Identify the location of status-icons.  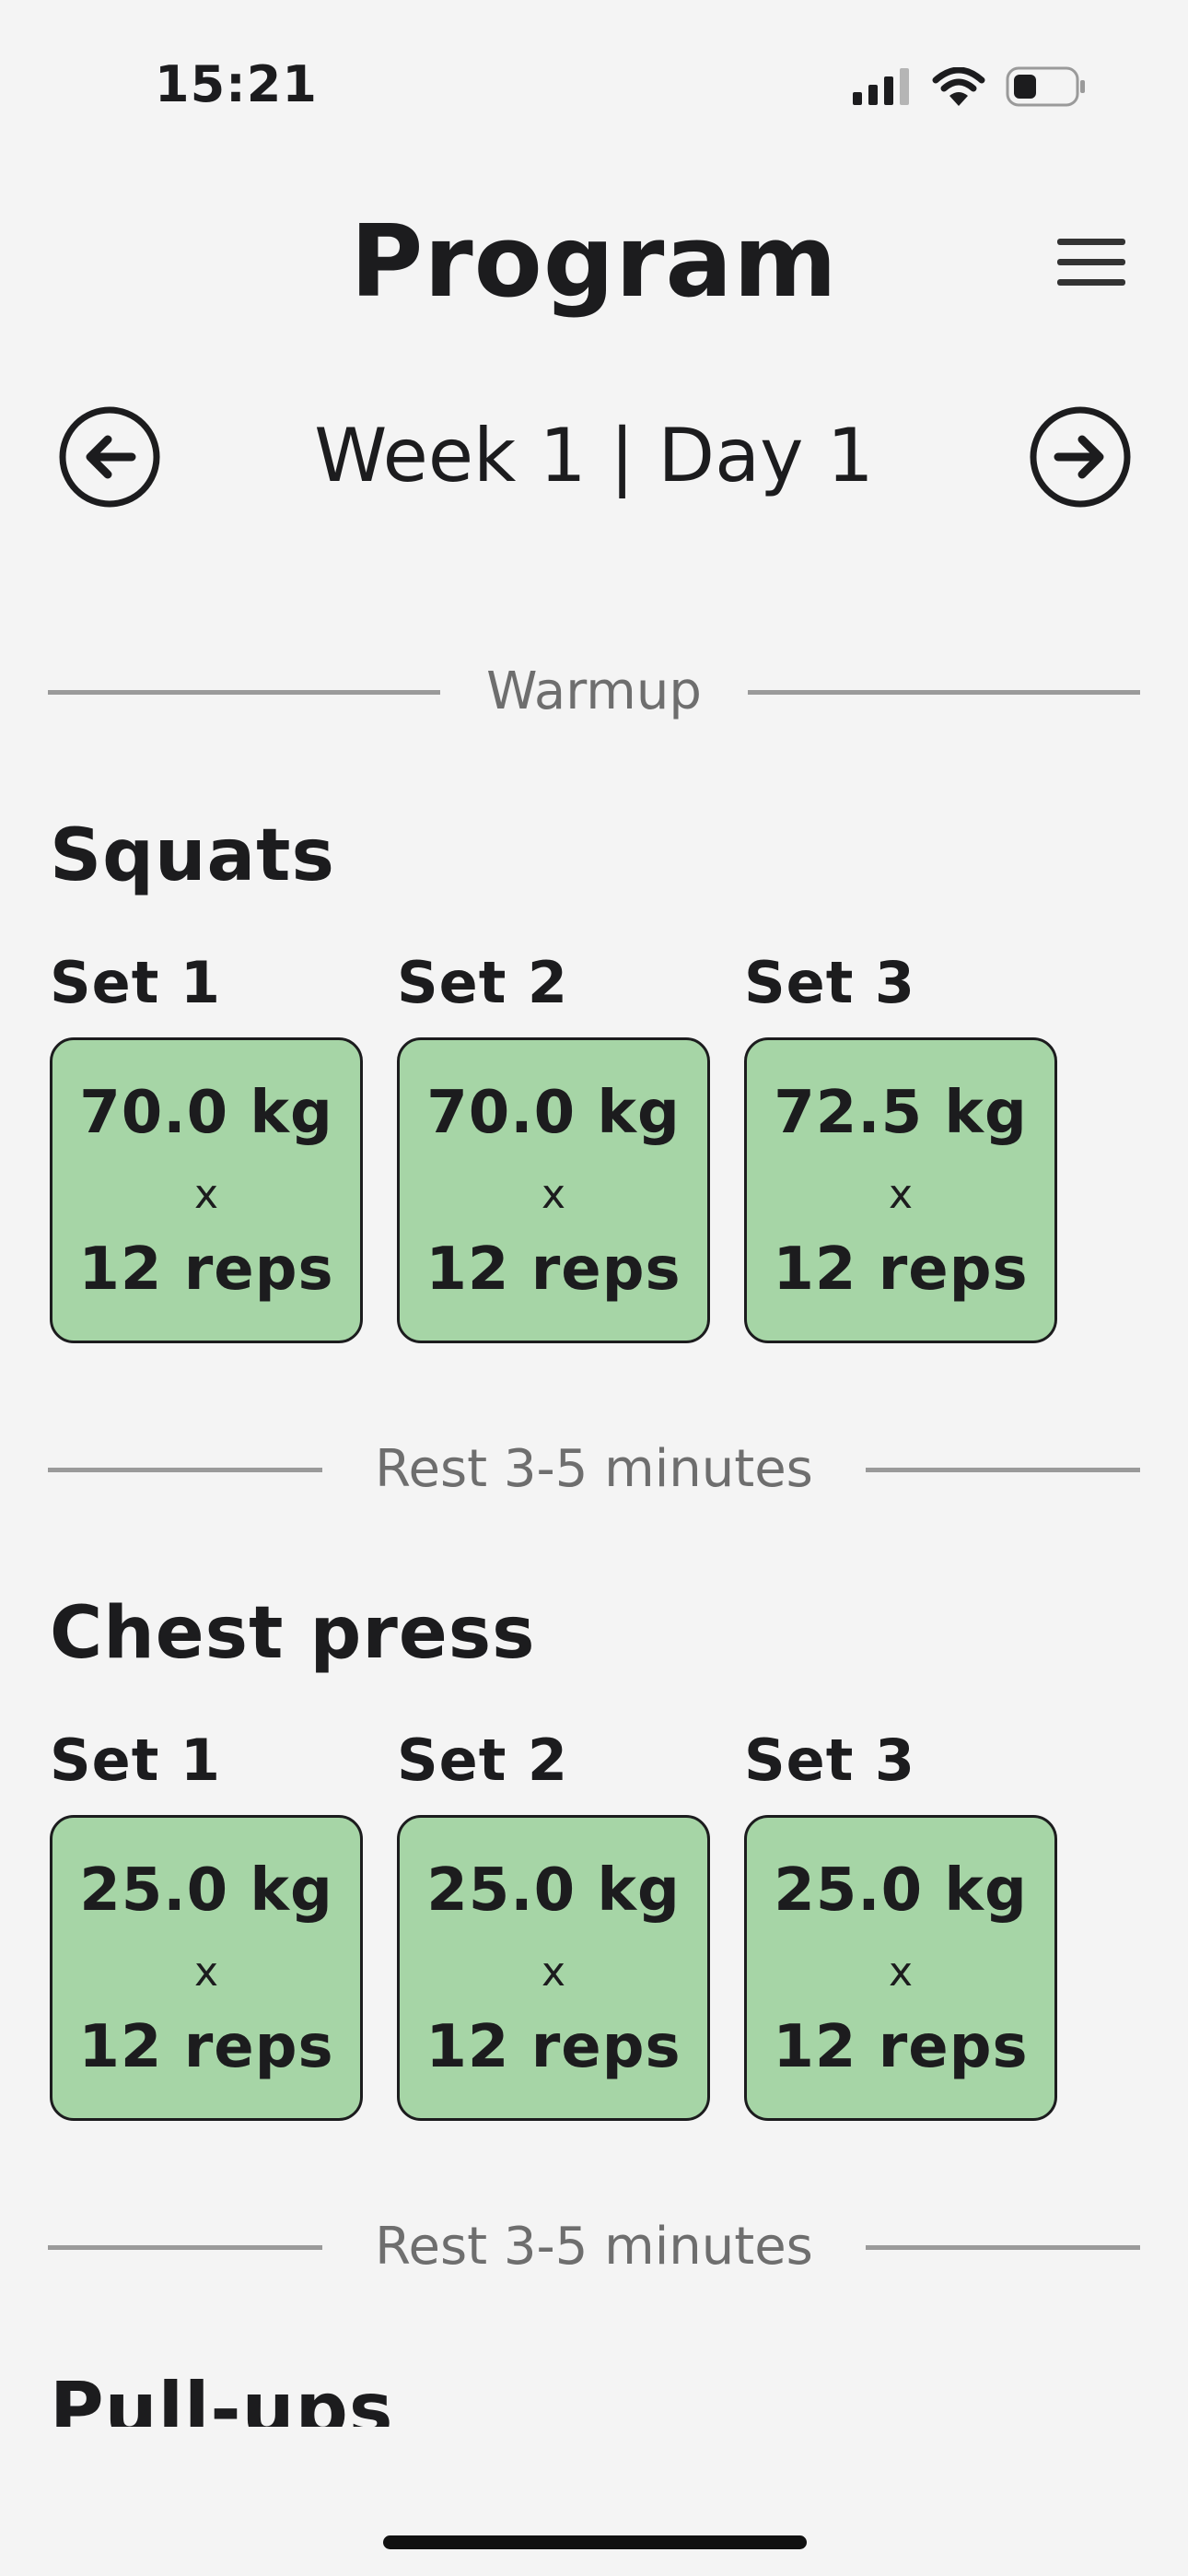
(970, 87).